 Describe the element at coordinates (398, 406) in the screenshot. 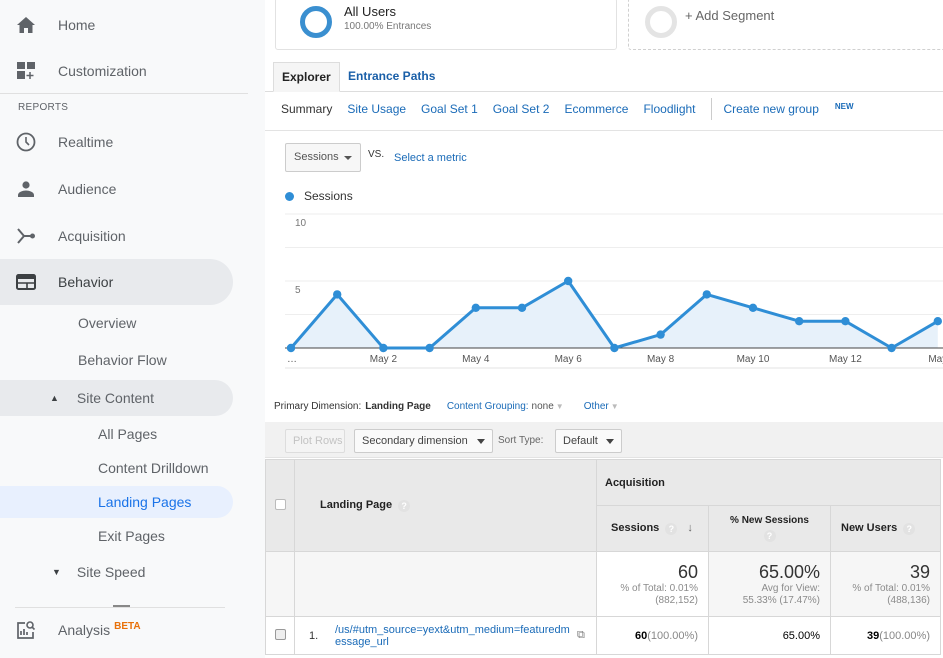

I see `primary-dimension-landing-page: Landing Page` at that location.